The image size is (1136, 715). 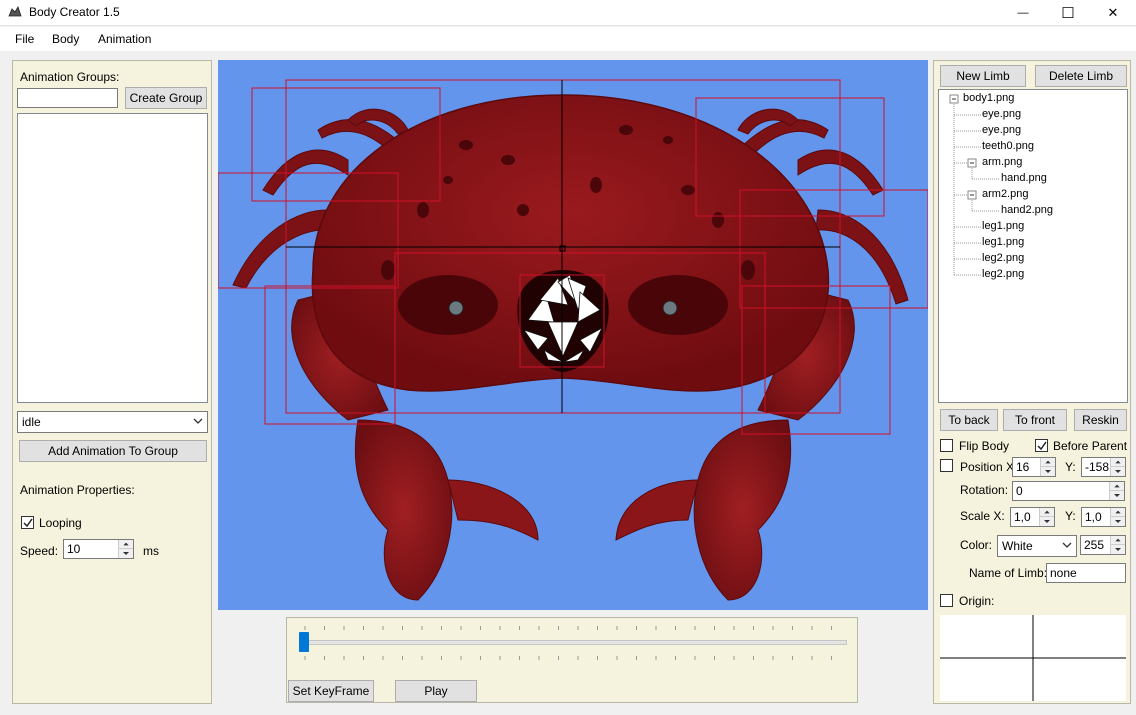 What do you see at coordinates (1067, 545) in the screenshot?
I see `chevron-down-icon` at bounding box center [1067, 545].